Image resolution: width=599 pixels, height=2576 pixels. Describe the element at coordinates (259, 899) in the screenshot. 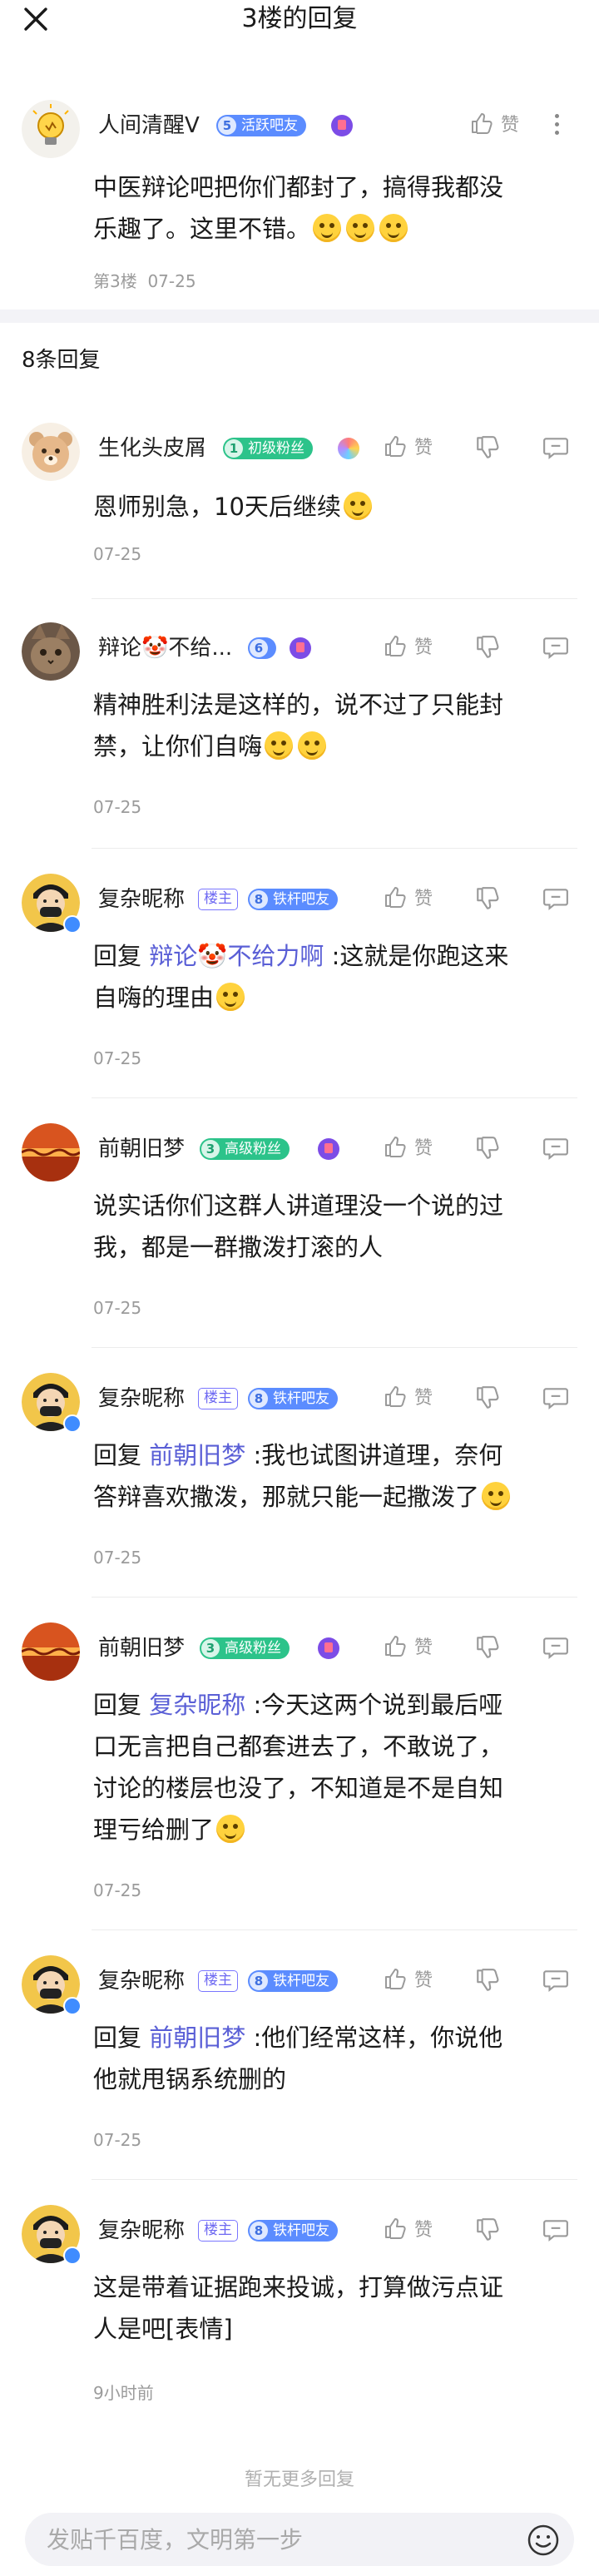

I see `level-number: 8` at that location.